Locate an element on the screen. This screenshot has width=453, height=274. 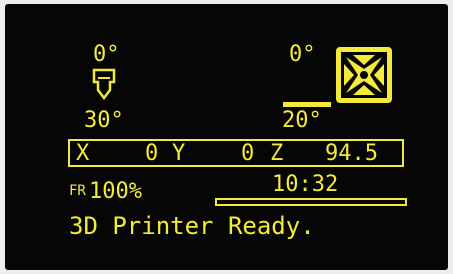
y-axis-value: 0 is located at coordinates (248, 153).